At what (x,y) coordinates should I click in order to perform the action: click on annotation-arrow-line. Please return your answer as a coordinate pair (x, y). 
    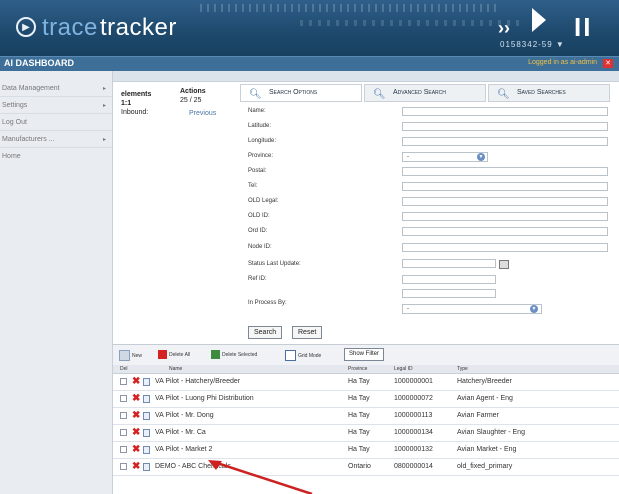
    Looking at the image, I should click on (263, 477).